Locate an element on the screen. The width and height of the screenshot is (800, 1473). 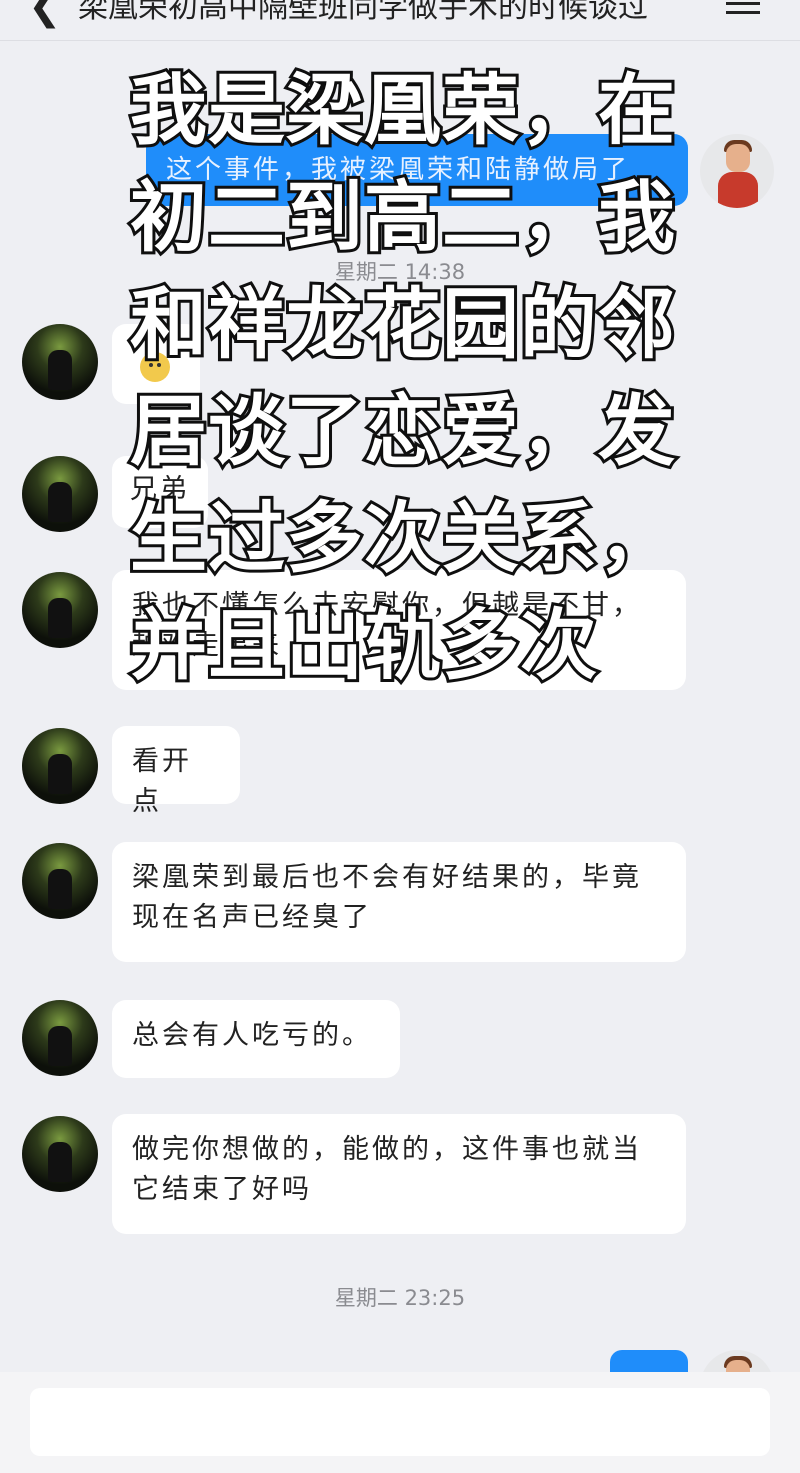
message-bubble: 看开点 is located at coordinates (176, 771).